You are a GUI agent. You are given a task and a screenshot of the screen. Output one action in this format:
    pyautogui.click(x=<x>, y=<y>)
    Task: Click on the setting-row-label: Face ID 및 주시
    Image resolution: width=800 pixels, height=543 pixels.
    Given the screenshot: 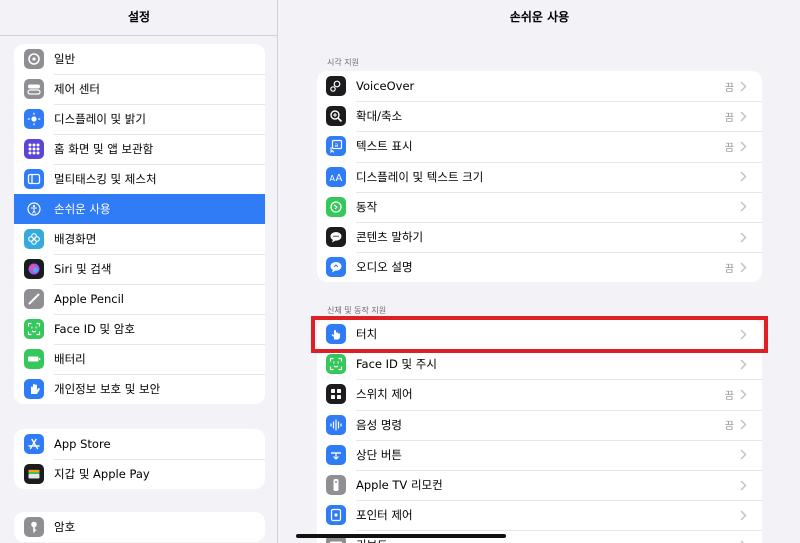 What is the action you would take?
    pyautogui.click(x=396, y=364)
    